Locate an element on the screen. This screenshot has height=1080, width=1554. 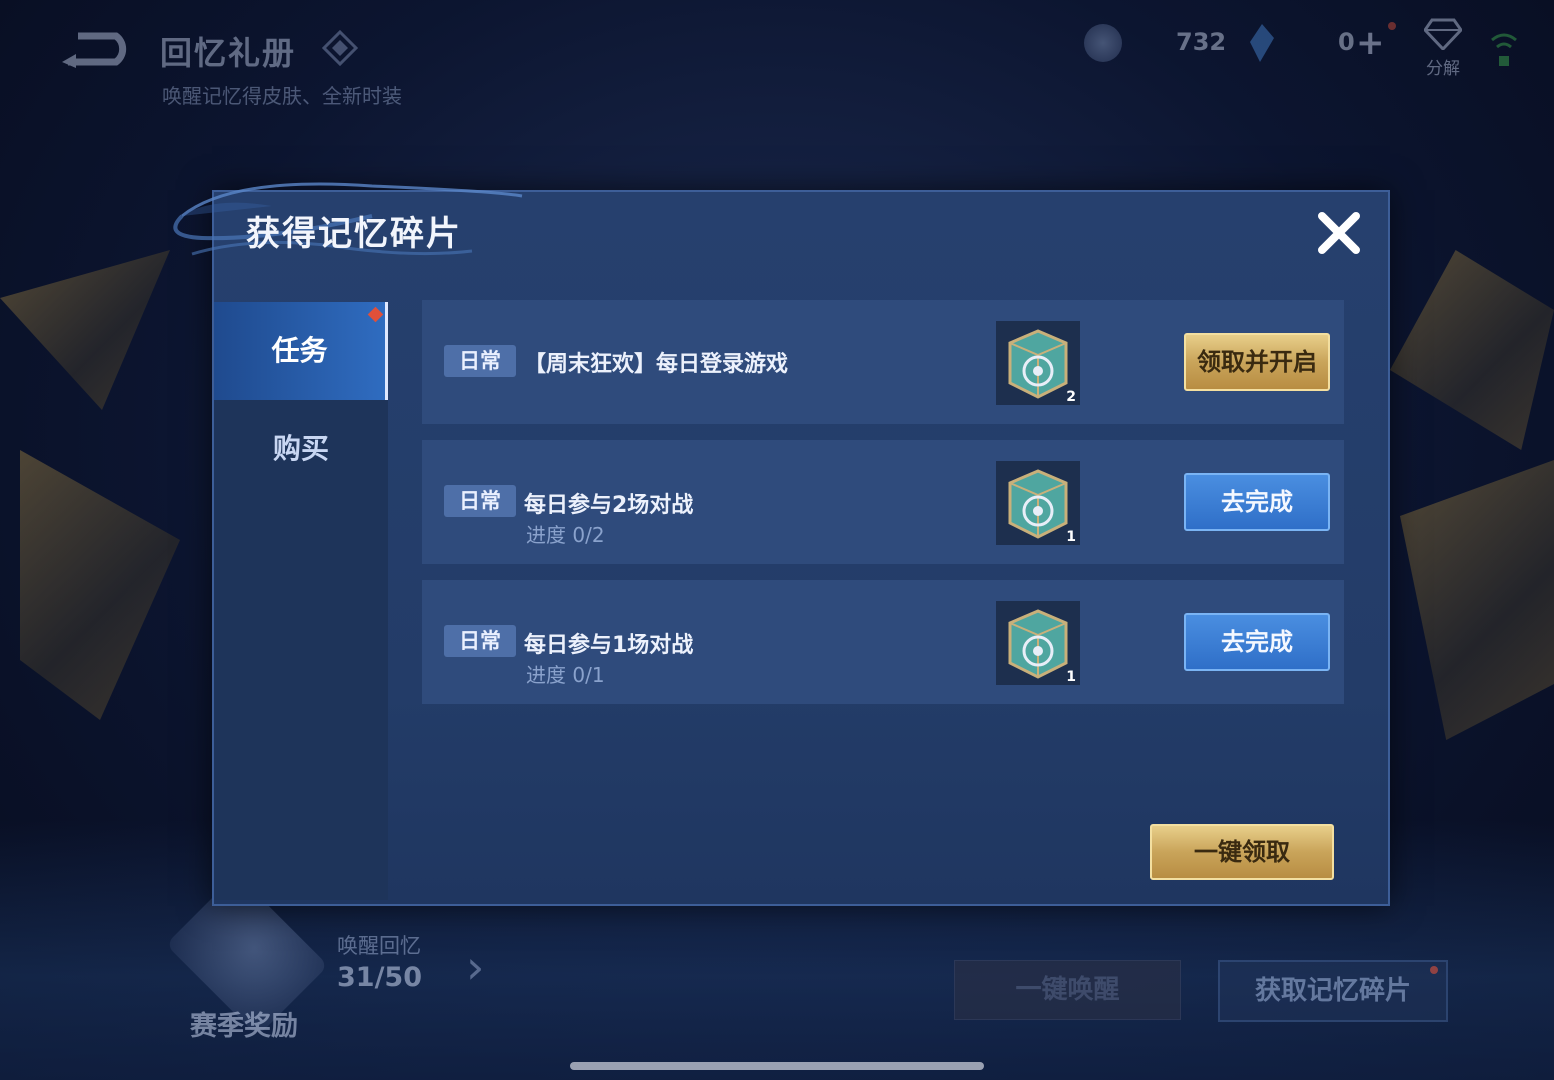
diamond-badge-icon is located at coordinates (340, 48).